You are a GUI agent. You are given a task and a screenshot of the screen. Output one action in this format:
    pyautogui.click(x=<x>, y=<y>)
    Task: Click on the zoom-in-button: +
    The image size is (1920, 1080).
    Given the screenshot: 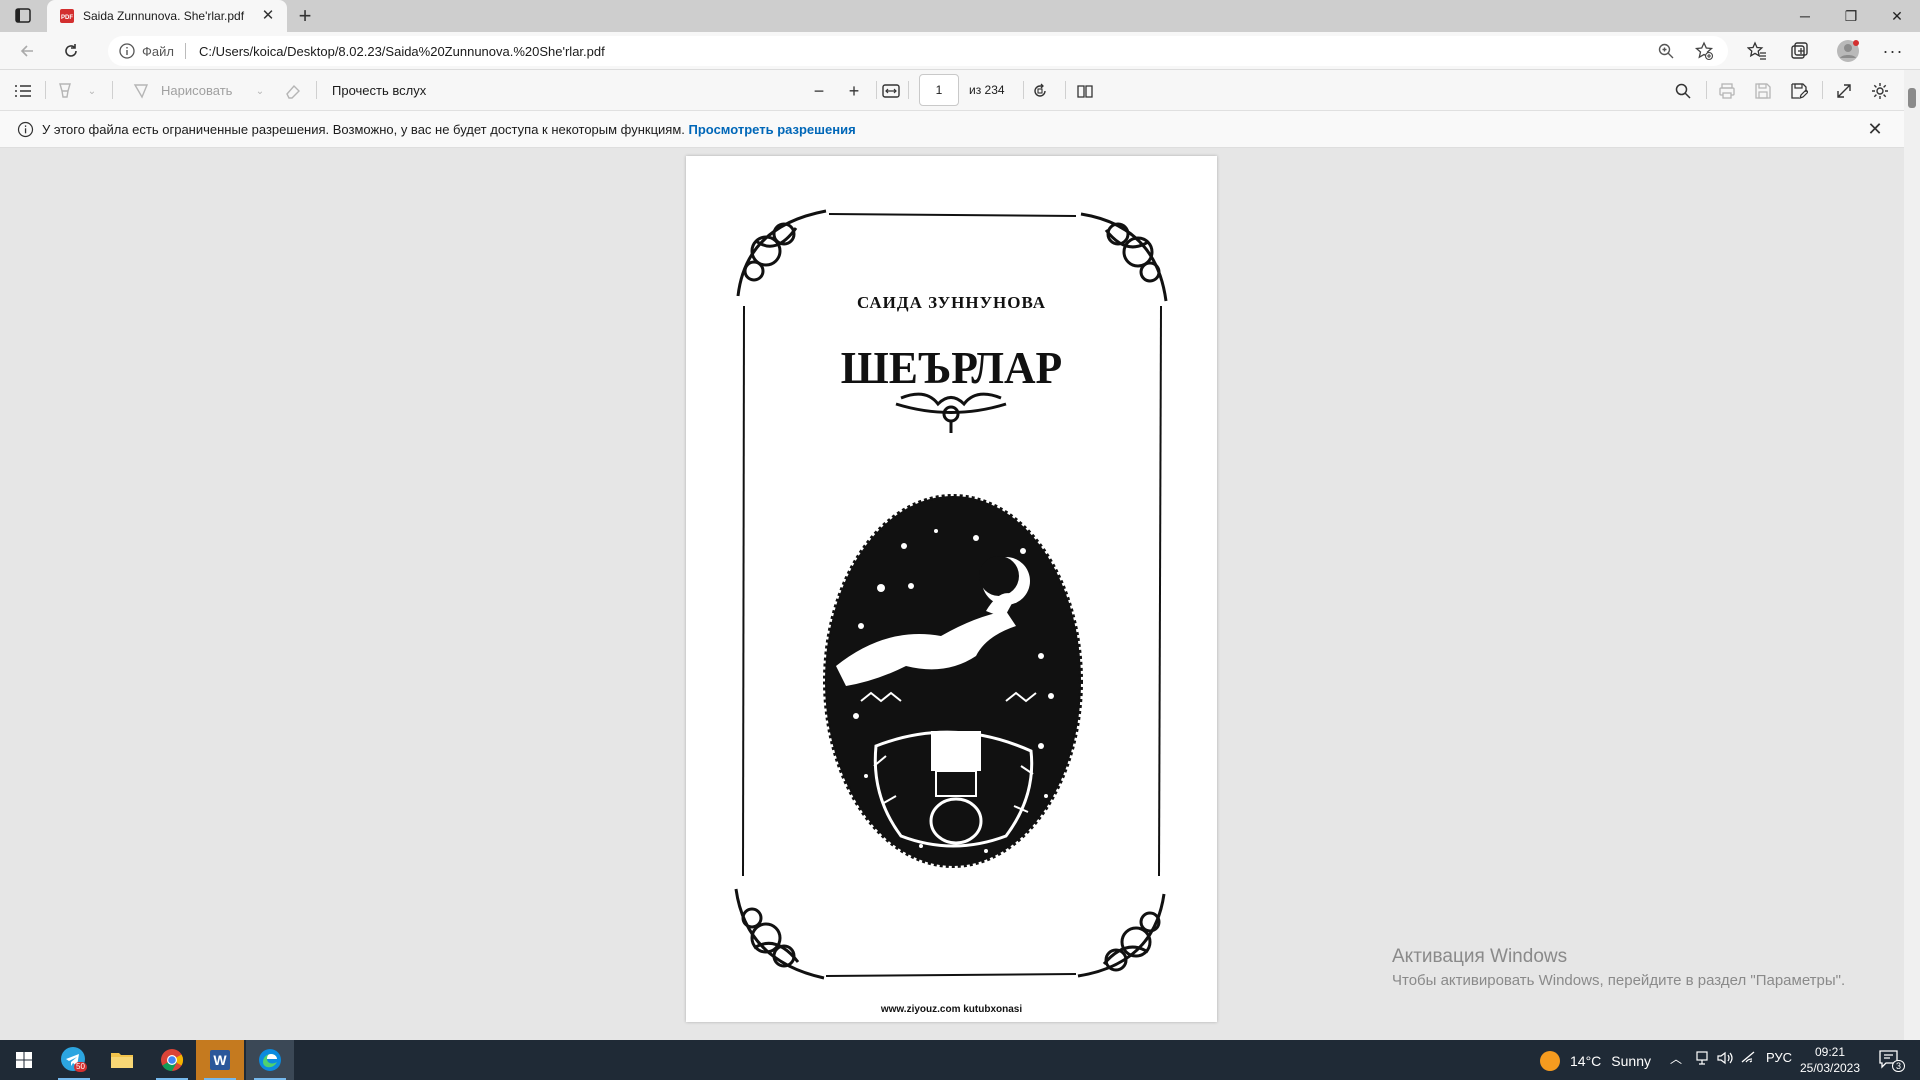 What is the action you would take?
    pyautogui.click(x=854, y=91)
    